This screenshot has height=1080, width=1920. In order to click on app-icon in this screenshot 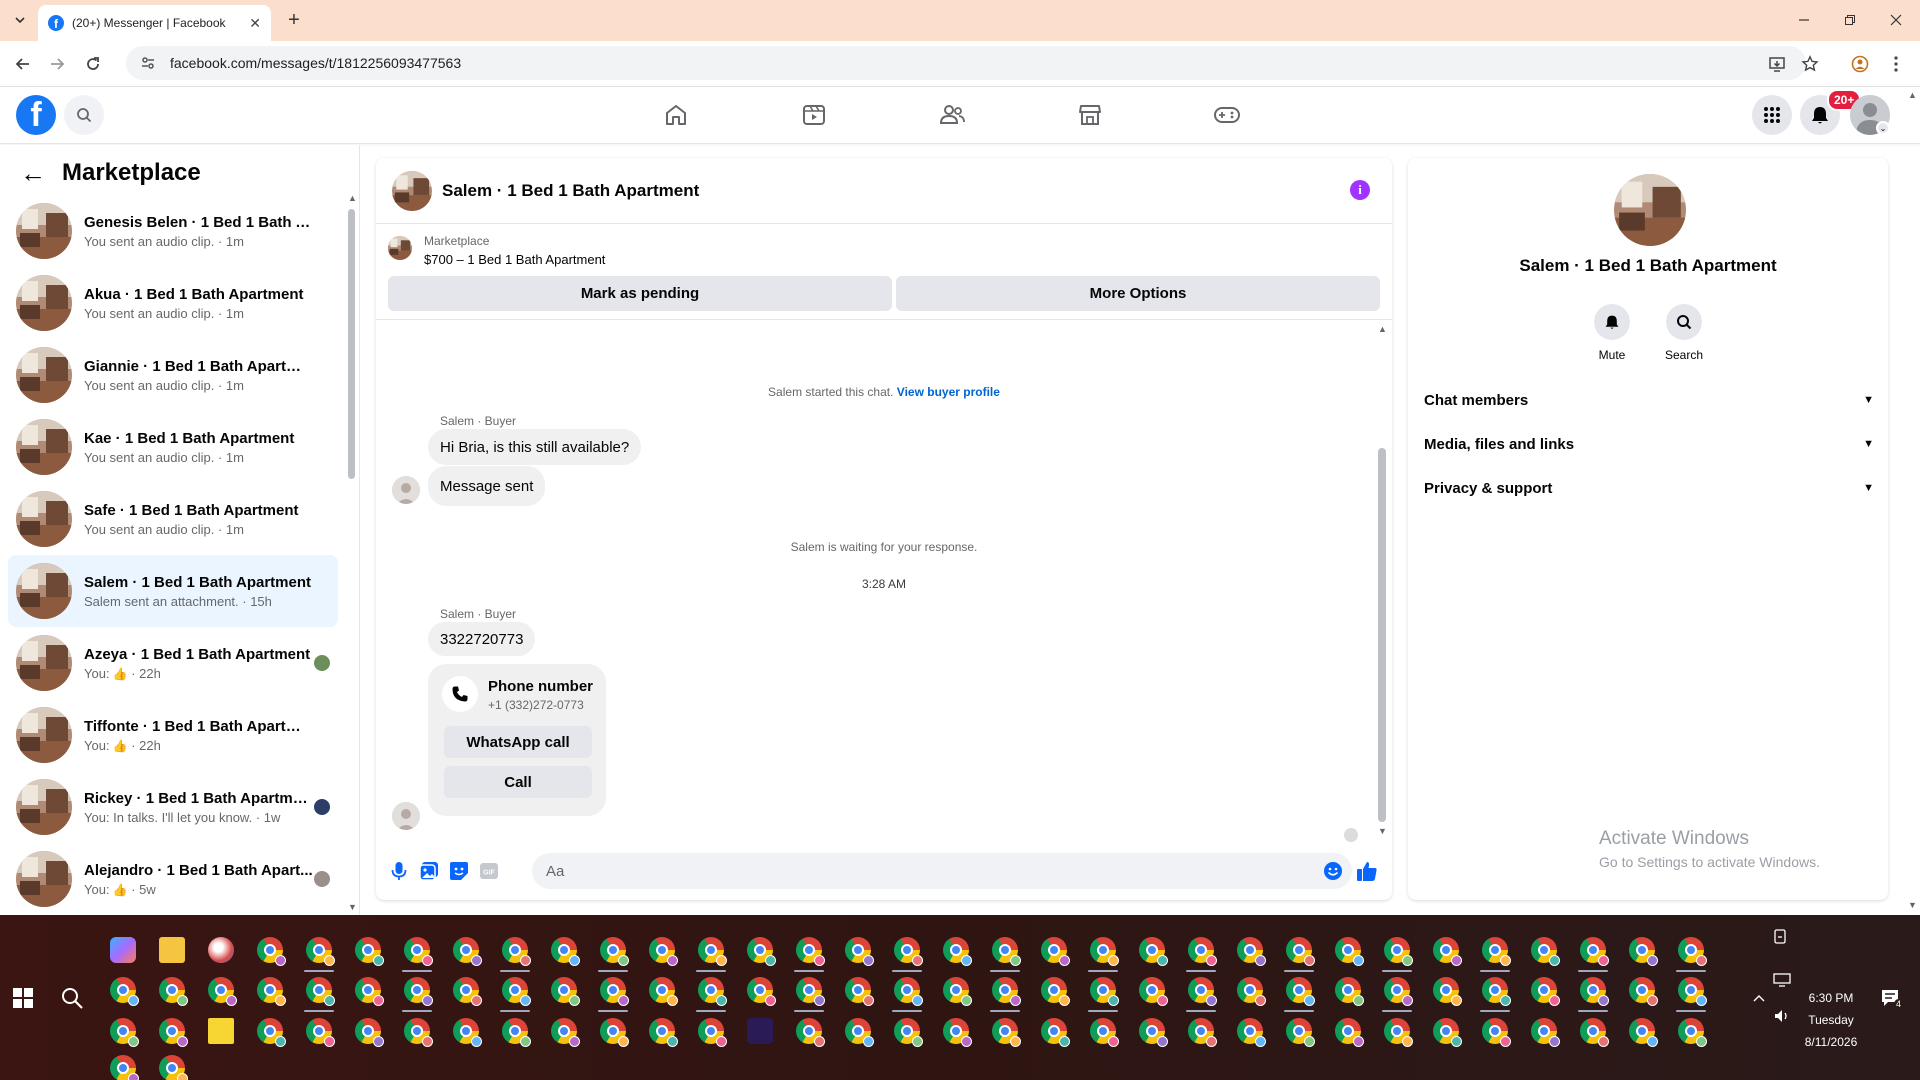, I will do `click(760, 1031)`.